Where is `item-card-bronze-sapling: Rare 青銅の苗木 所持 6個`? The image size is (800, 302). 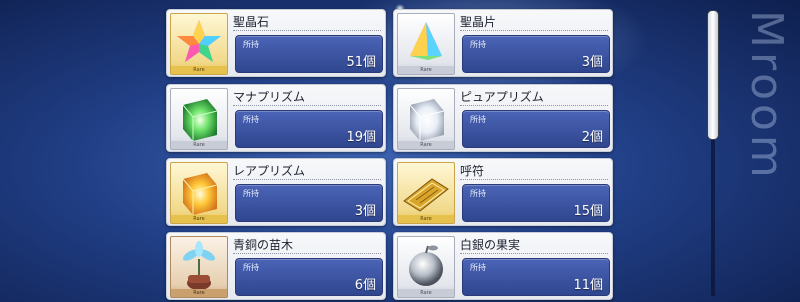
item-card-bronze-sapling: Rare 青銅の苗木 所持 6個 is located at coordinates (276, 266).